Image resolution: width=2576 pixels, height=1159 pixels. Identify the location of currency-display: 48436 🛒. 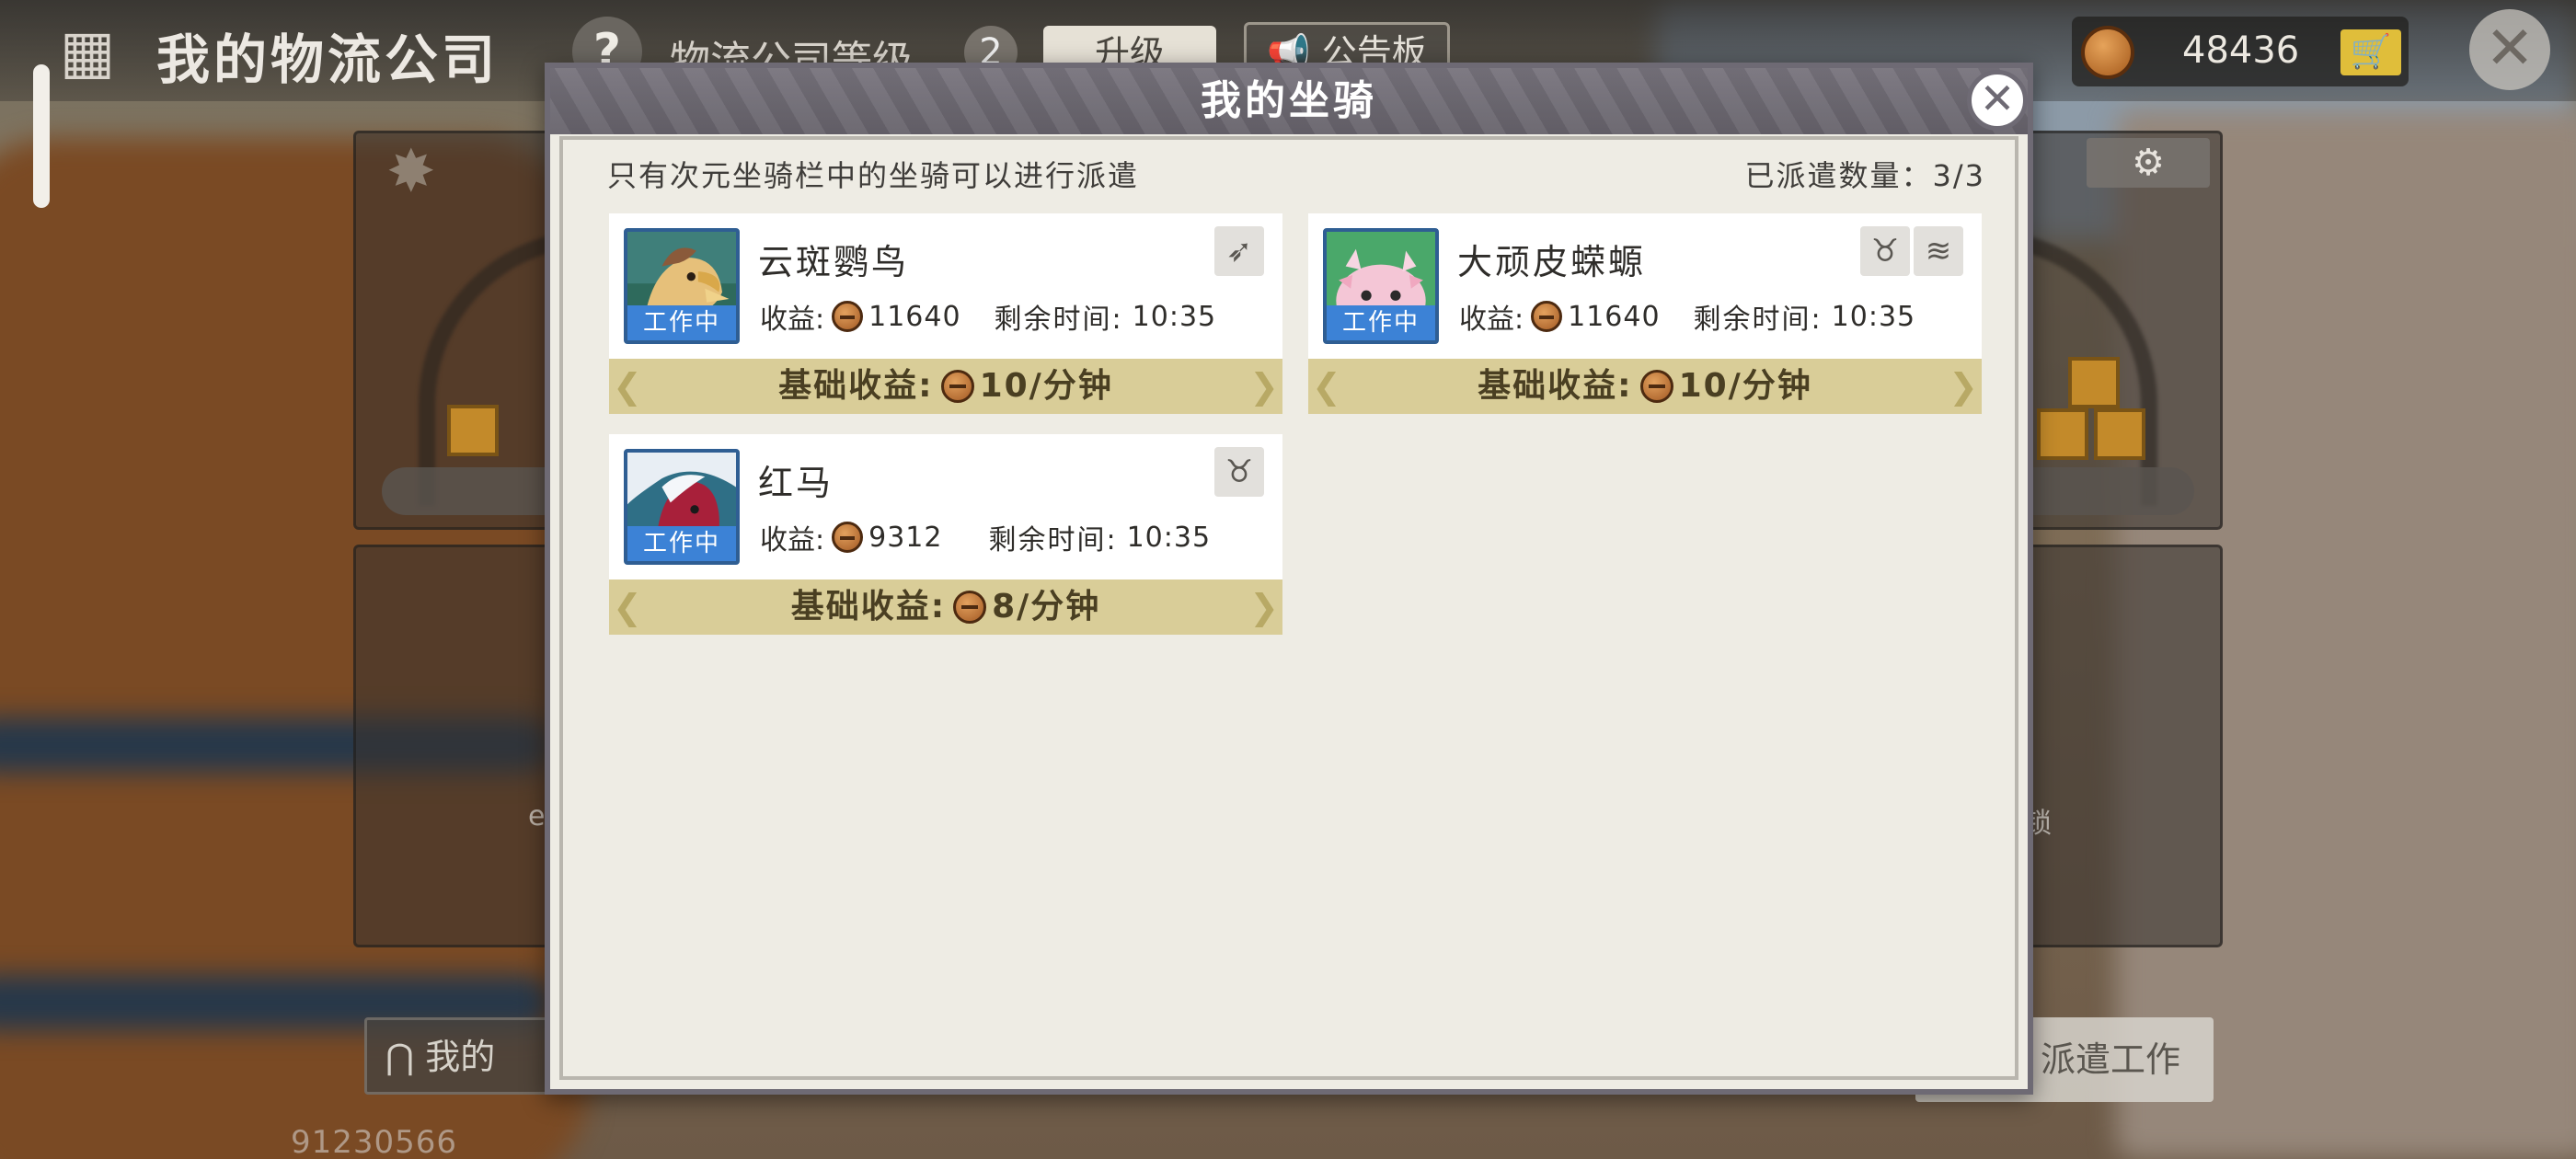
(2240, 51).